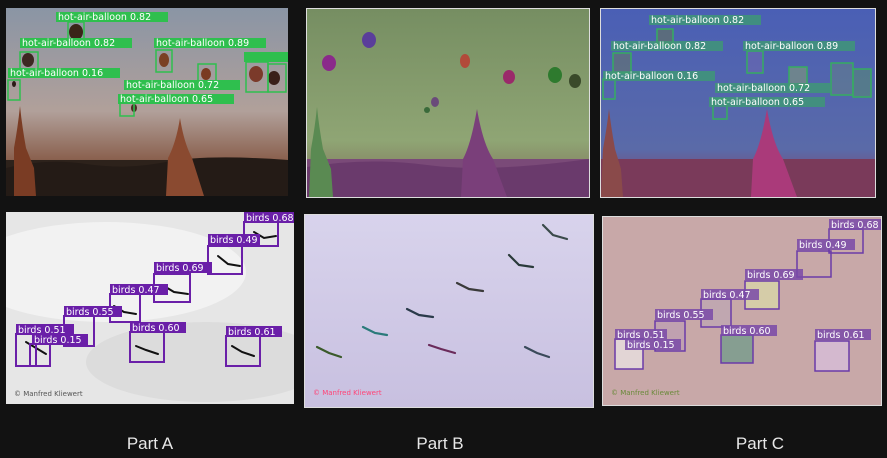 This screenshot has height=458, width=887. I want to click on panel-b-birds: © Manfred Kliewert, so click(449, 311).